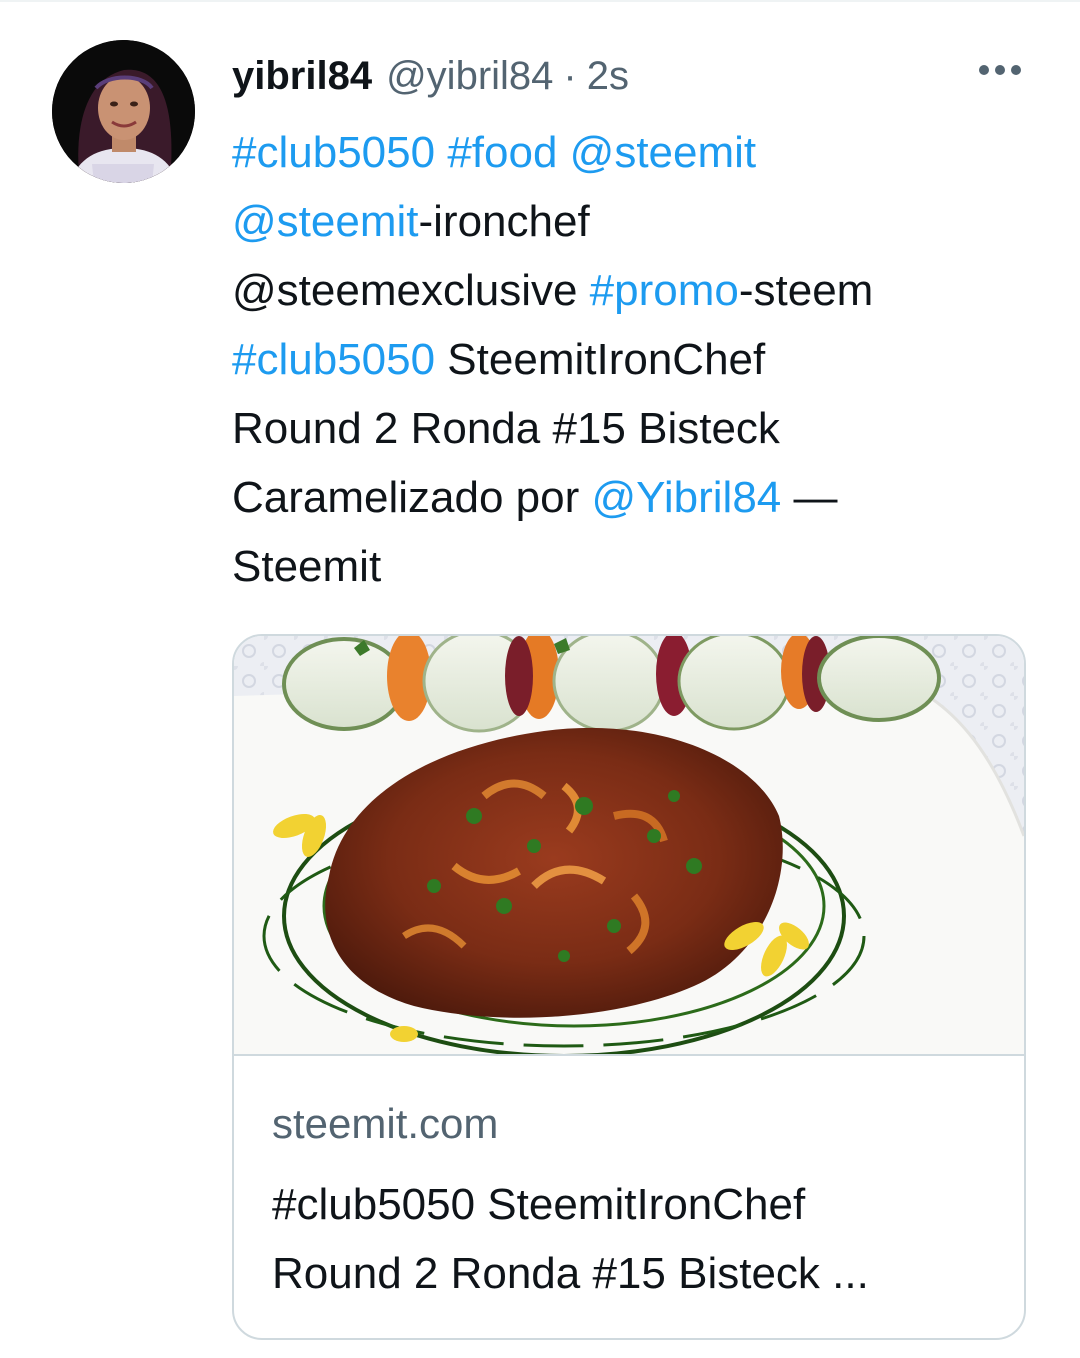 Image resolution: width=1080 pixels, height=1358 pixels. Describe the element at coordinates (687, 497) in the screenshot. I see `mention-link: @Yibril84` at that location.